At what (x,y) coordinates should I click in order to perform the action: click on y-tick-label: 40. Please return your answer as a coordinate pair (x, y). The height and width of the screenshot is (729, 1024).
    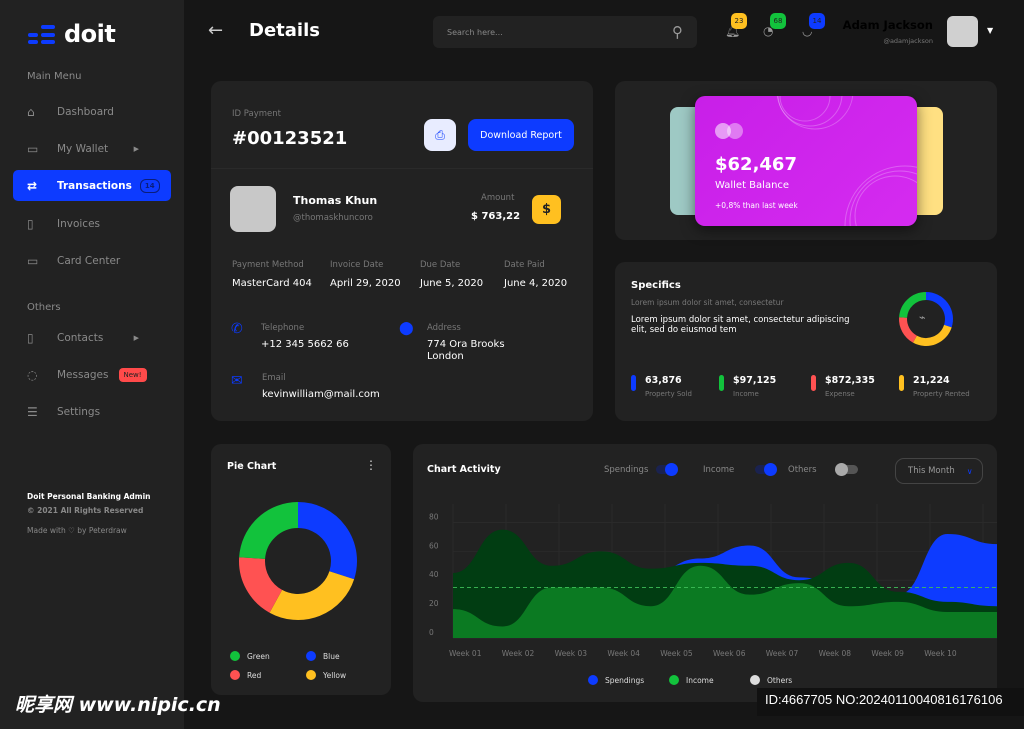
    Looking at the image, I should click on (434, 574).